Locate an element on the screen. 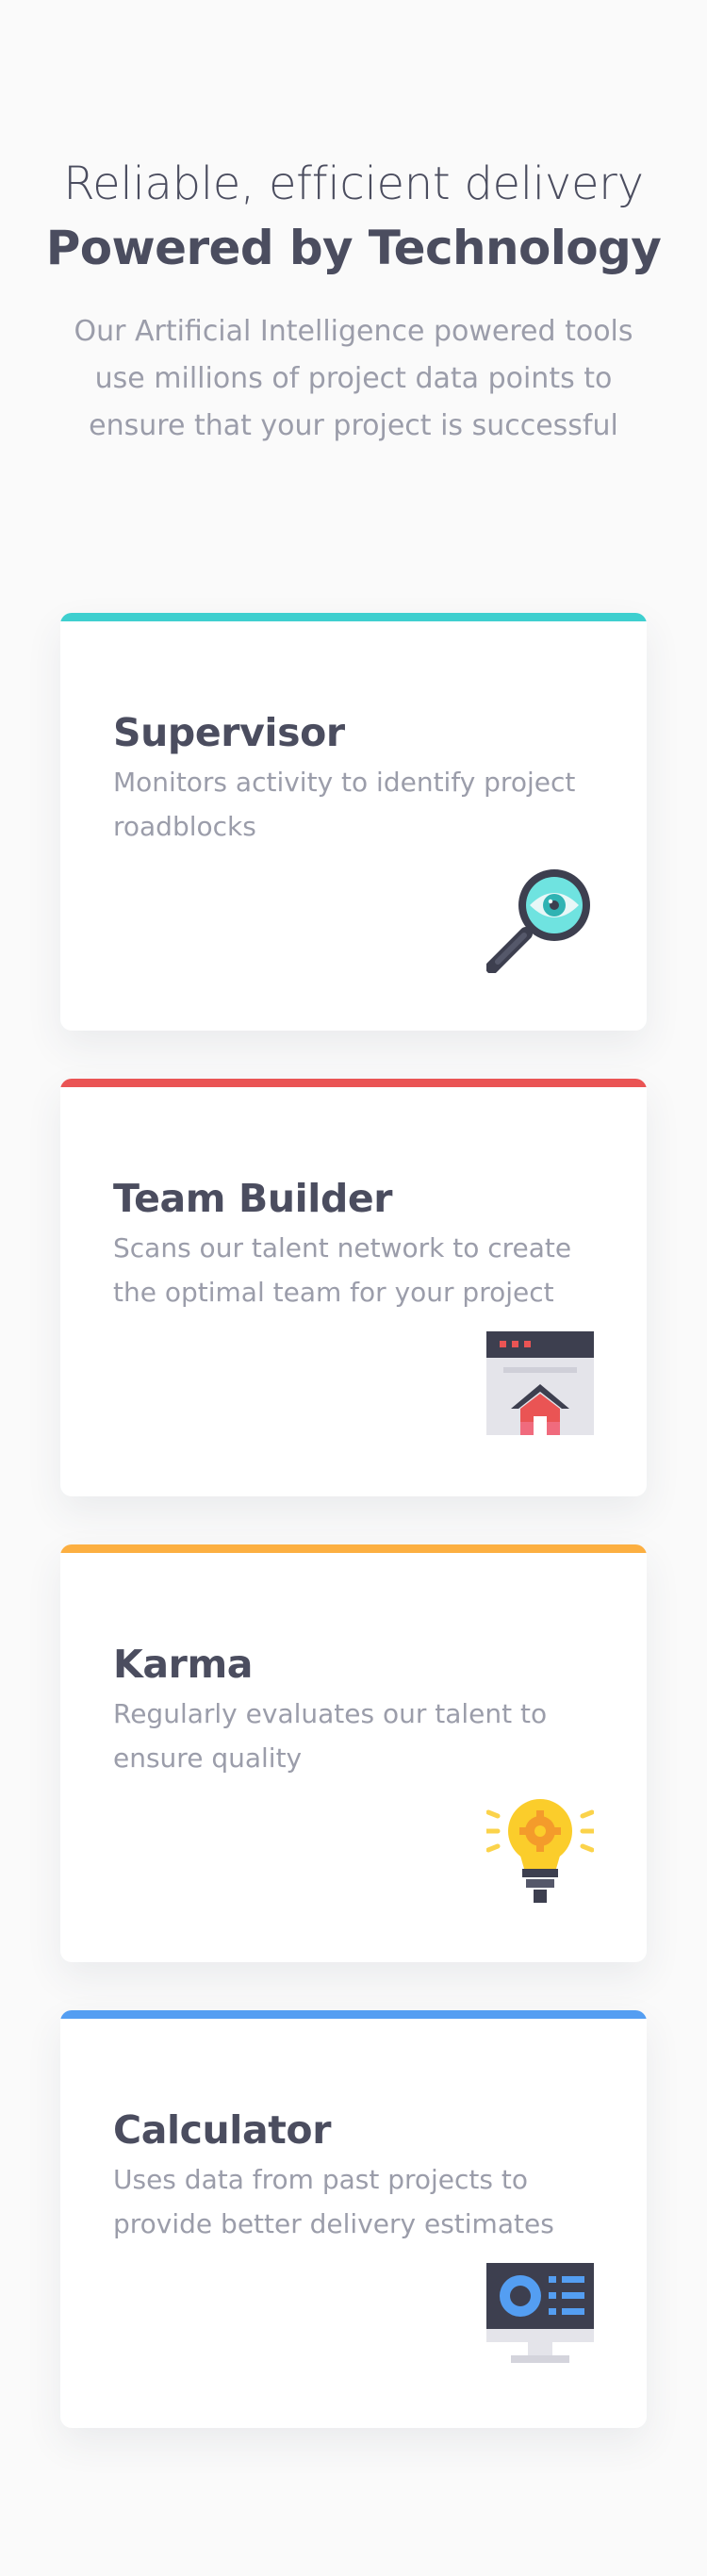 The width and height of the screenshot is (707, 2576). magnifying-glass-eye-icon is located at coordinates (540, 919).